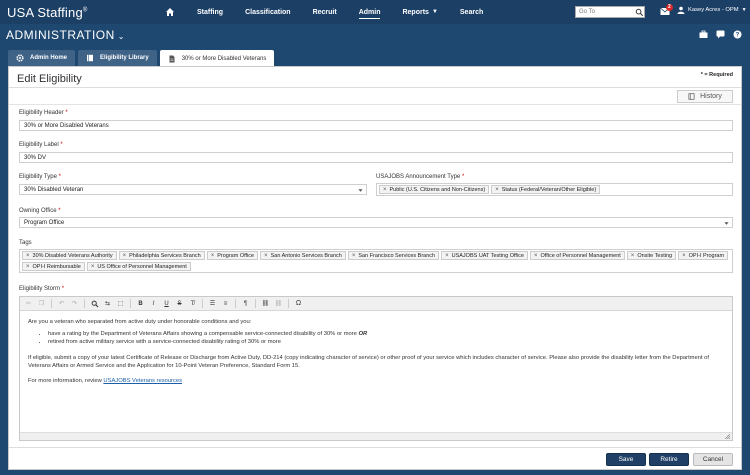 This screenshot has width=750, height=475. Describe the element at coordinates (142, 381) in the screenshot. I see `usajobs-veterans-link: USAJOBS Veterans resources` at that location.